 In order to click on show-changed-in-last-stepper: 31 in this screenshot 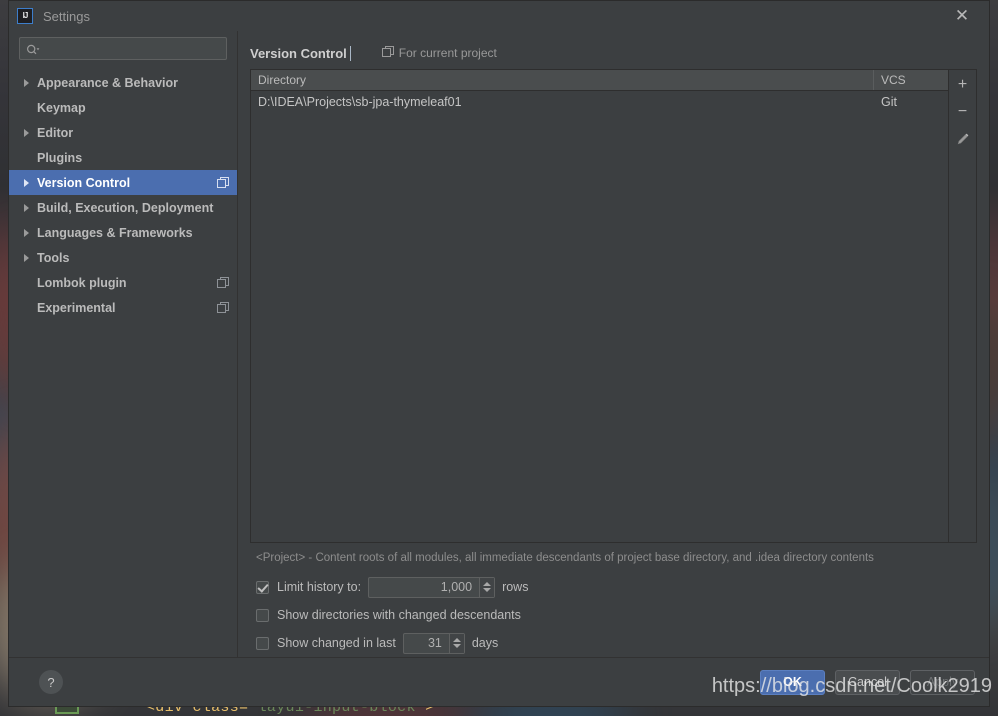, I will do `click(433, 643)`.